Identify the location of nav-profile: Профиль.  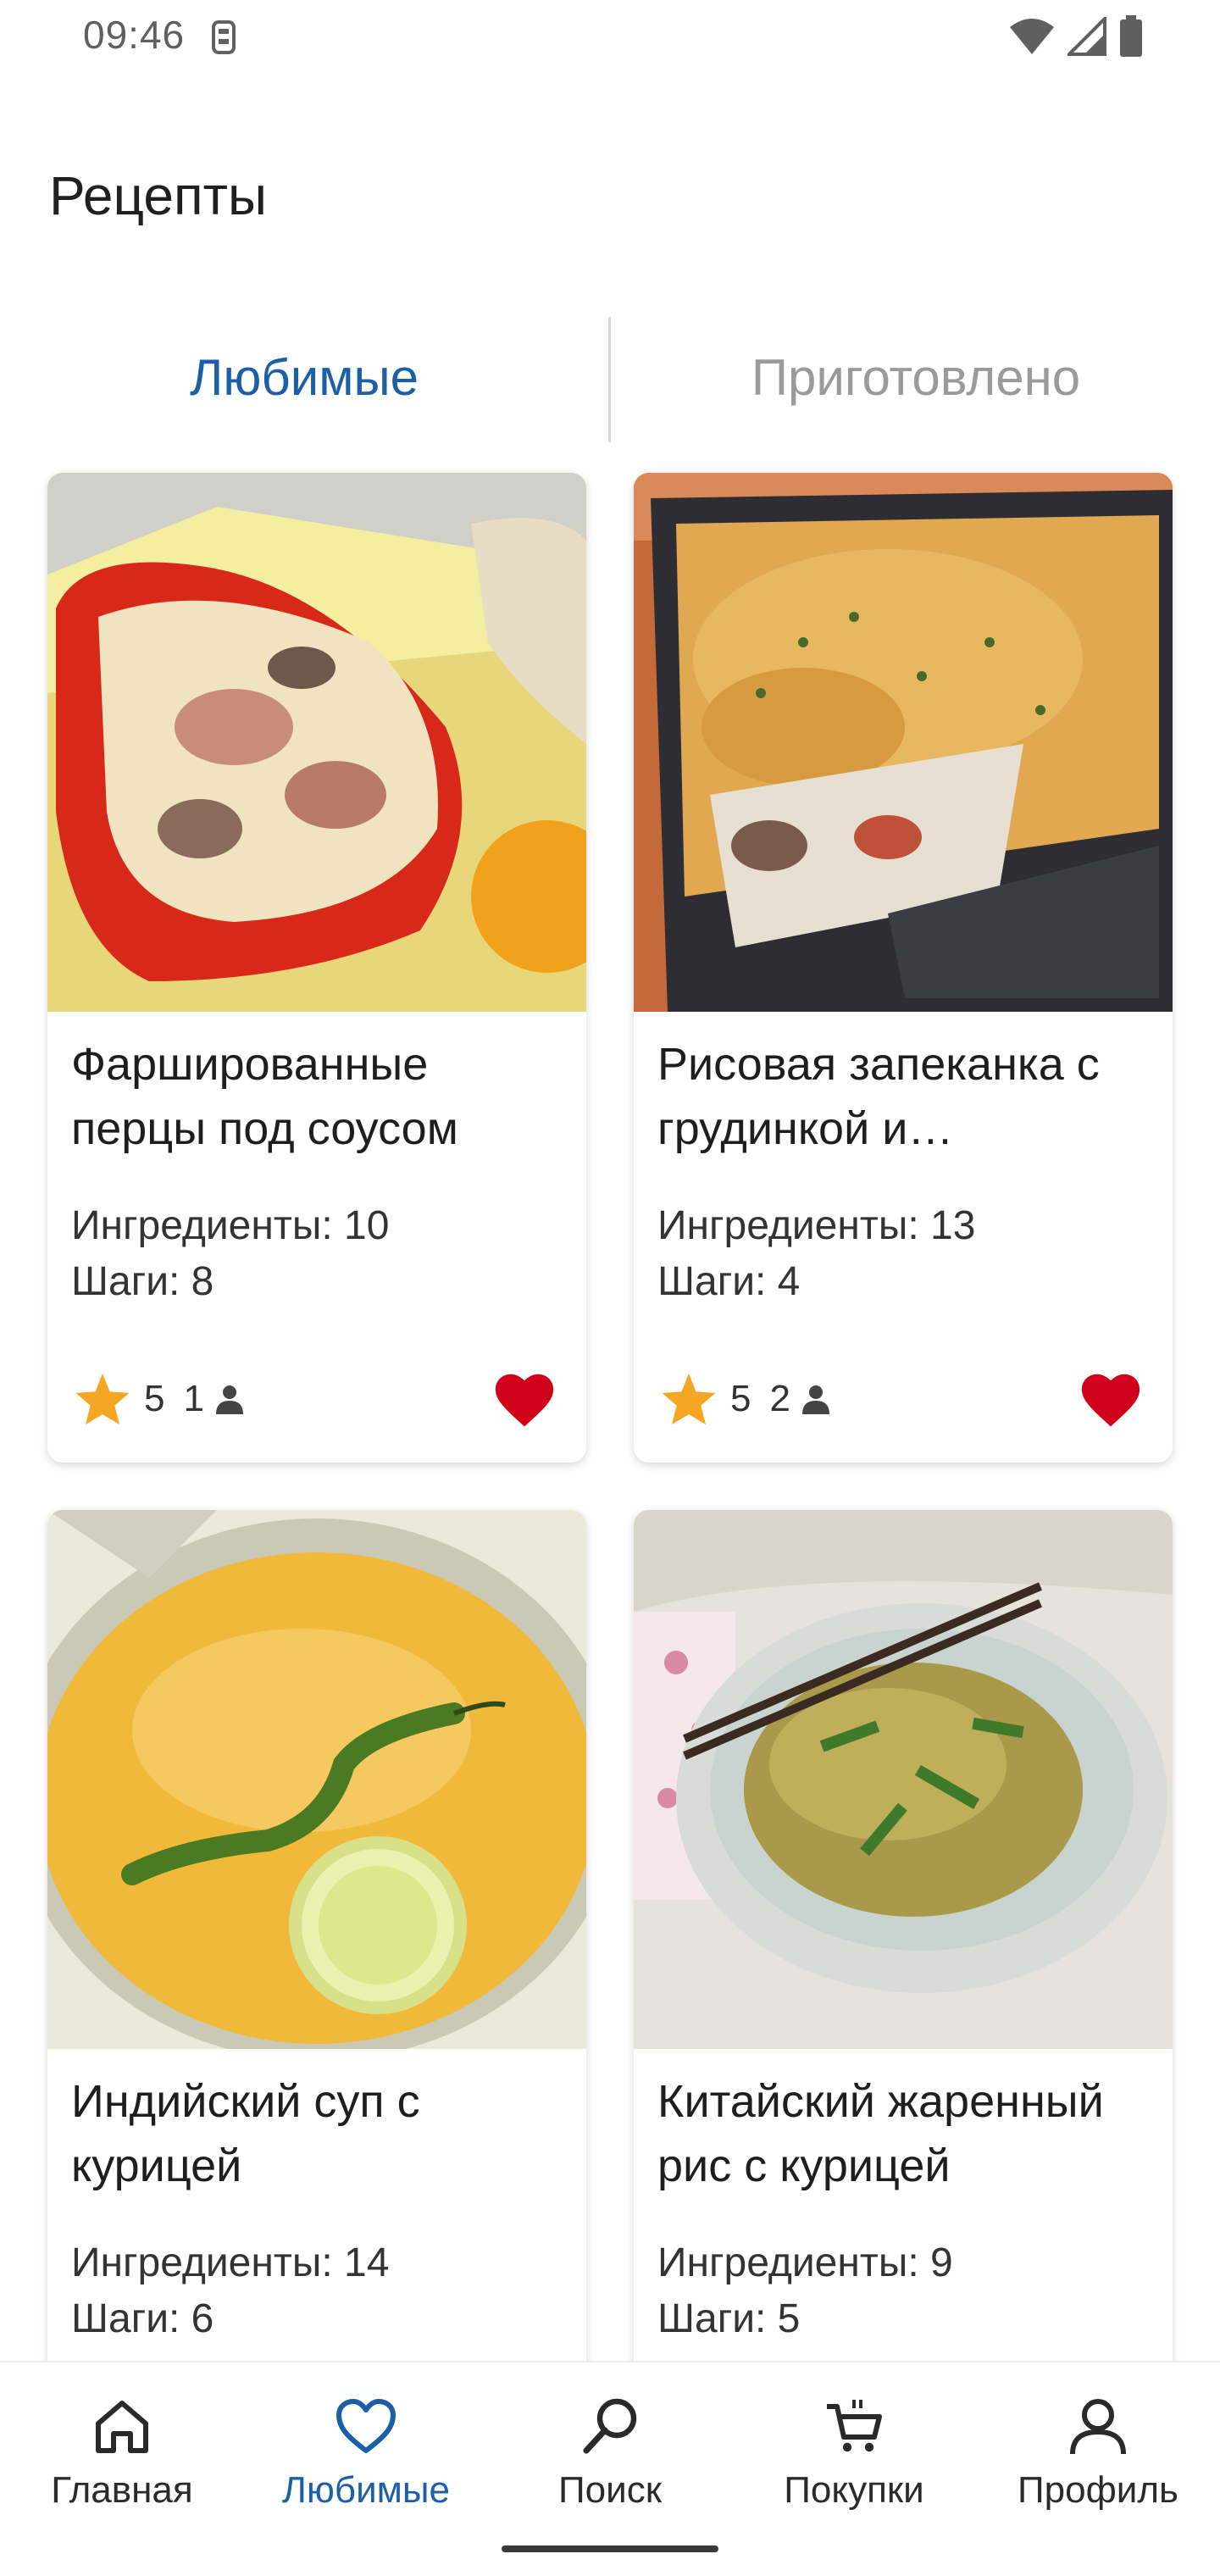
(1098, 2452).